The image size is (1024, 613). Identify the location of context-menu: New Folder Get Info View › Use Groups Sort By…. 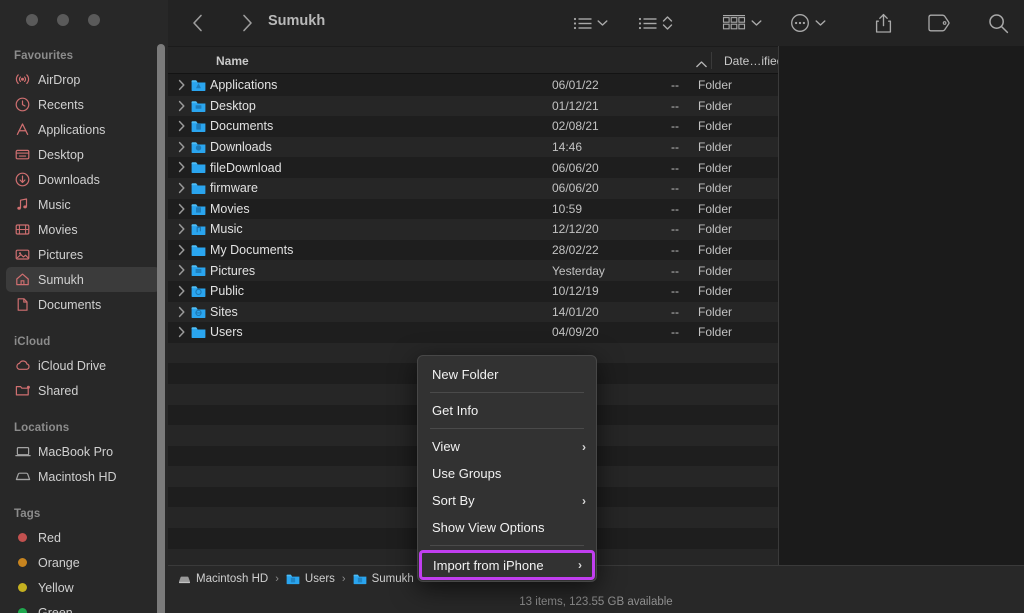
(507, 468).